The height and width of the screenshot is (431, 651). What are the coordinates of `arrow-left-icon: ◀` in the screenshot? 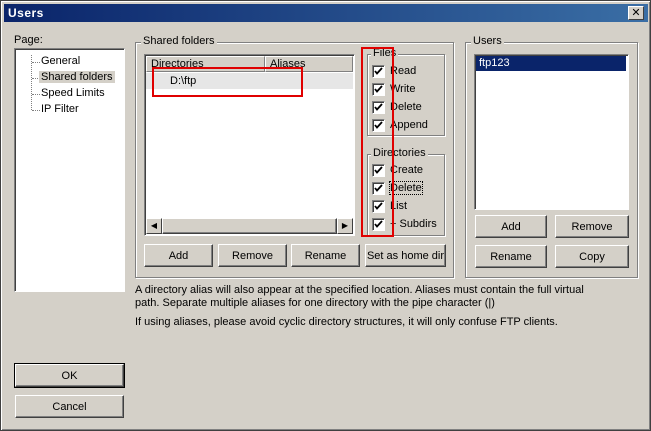 It's located at (154, 225).